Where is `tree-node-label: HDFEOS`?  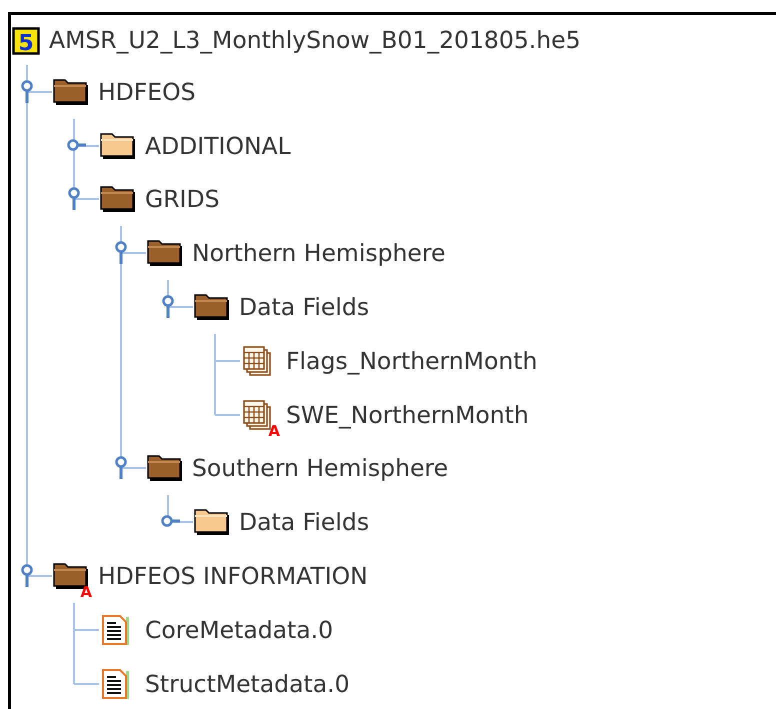
tree-node-label: HDFEOS is located at coordinates (147, 92).